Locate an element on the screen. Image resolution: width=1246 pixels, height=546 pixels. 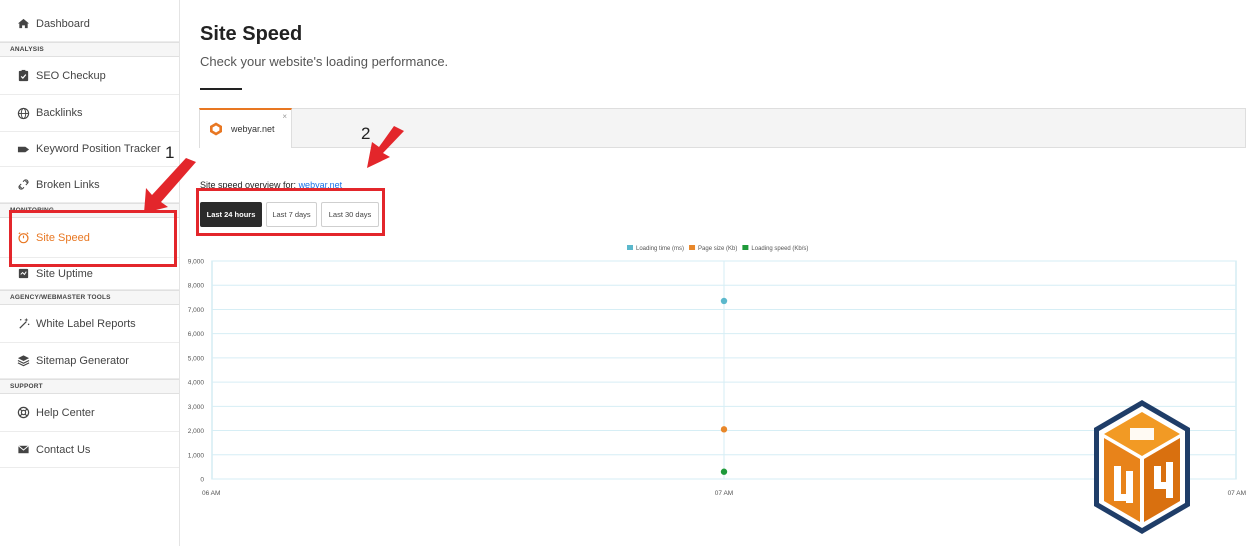
y-tick-label: 2,000 is located at coordinates (196, 431).